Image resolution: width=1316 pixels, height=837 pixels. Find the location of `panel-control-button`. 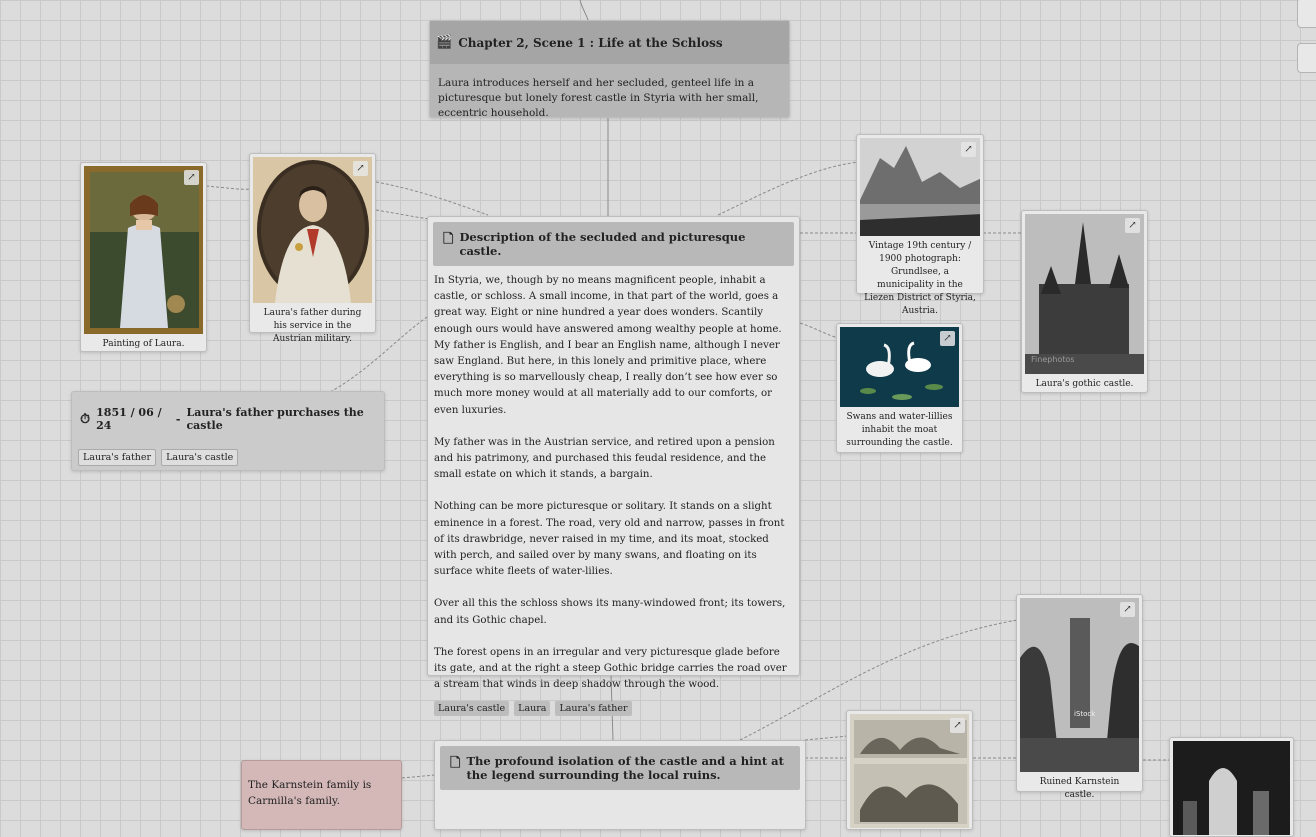

panel-control-button is located at coordinates (1306, 58).